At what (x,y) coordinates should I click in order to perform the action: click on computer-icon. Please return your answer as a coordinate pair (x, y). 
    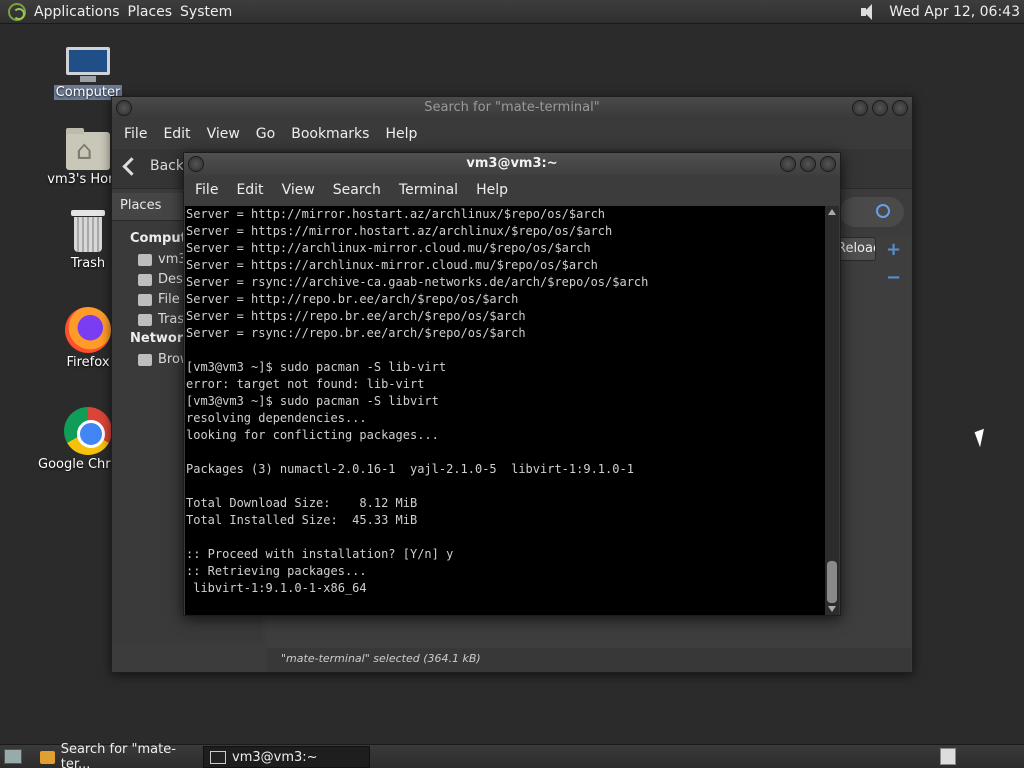
    Looking at the image, I should click on (88, 65).